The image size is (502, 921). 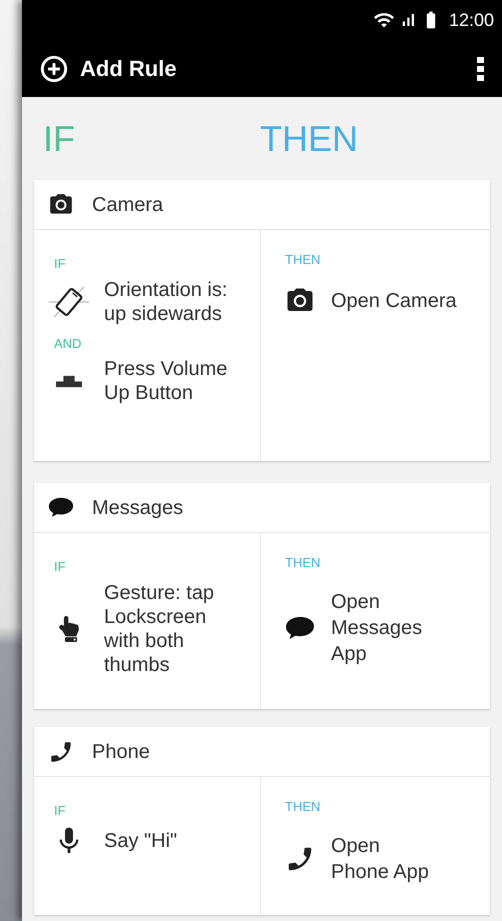 What do you see at coordinates (108, 68) in the screenshot?
I see `add-rule-button: Add Rule` at bounding box center [108, 68].